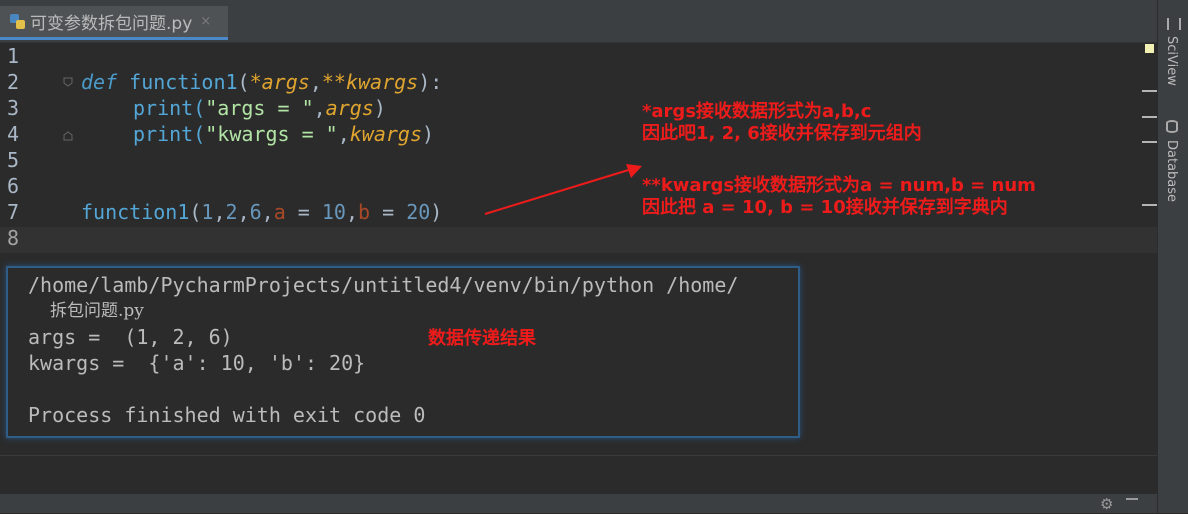 The width and height of the screenshot is (1188, 514). I want to click on sciview-icon, so click(1174, 24).